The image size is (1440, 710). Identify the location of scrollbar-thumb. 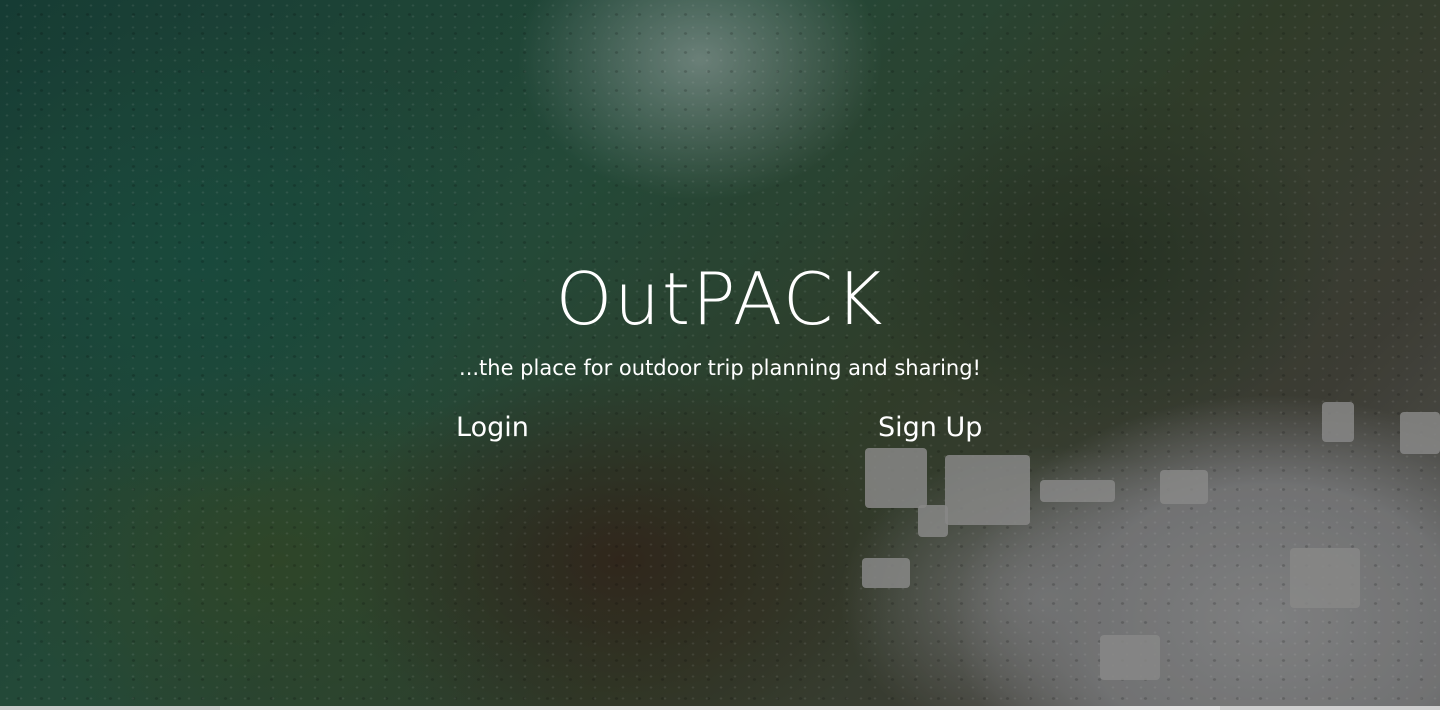
(720, 708).